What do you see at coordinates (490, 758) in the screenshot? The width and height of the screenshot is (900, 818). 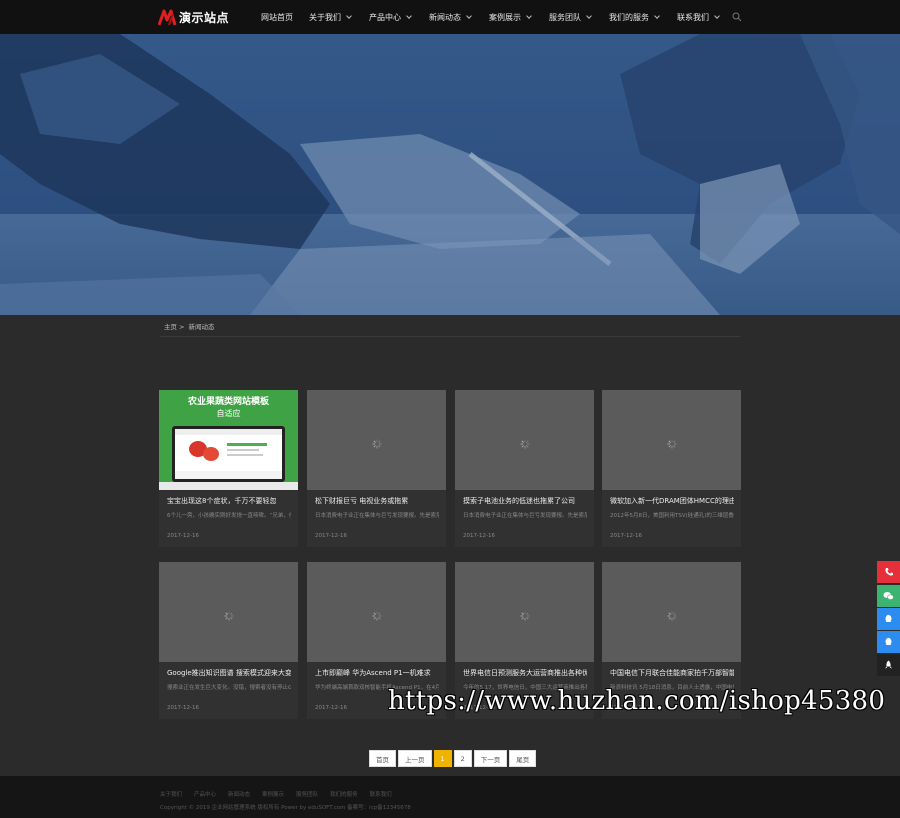 I see `page-next-button: 下一页` at bounding box center [490, 758].